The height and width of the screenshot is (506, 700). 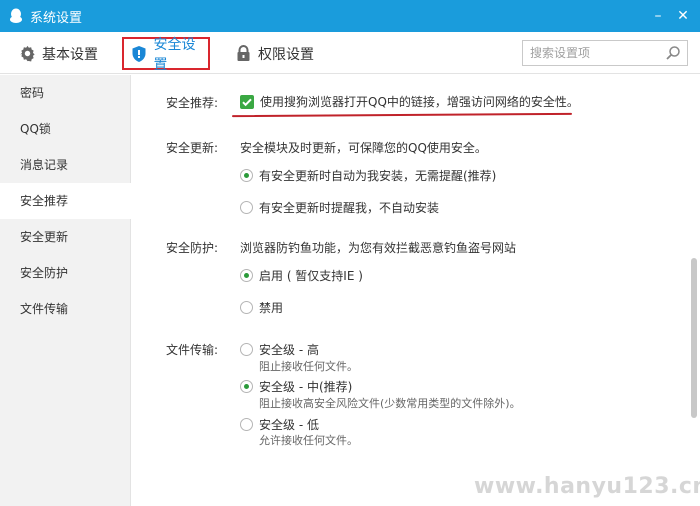 What do you see at coordinates (16, 16) in the screenshot?
I see `qq-penguin-icon` at bounding box center [16, 16].